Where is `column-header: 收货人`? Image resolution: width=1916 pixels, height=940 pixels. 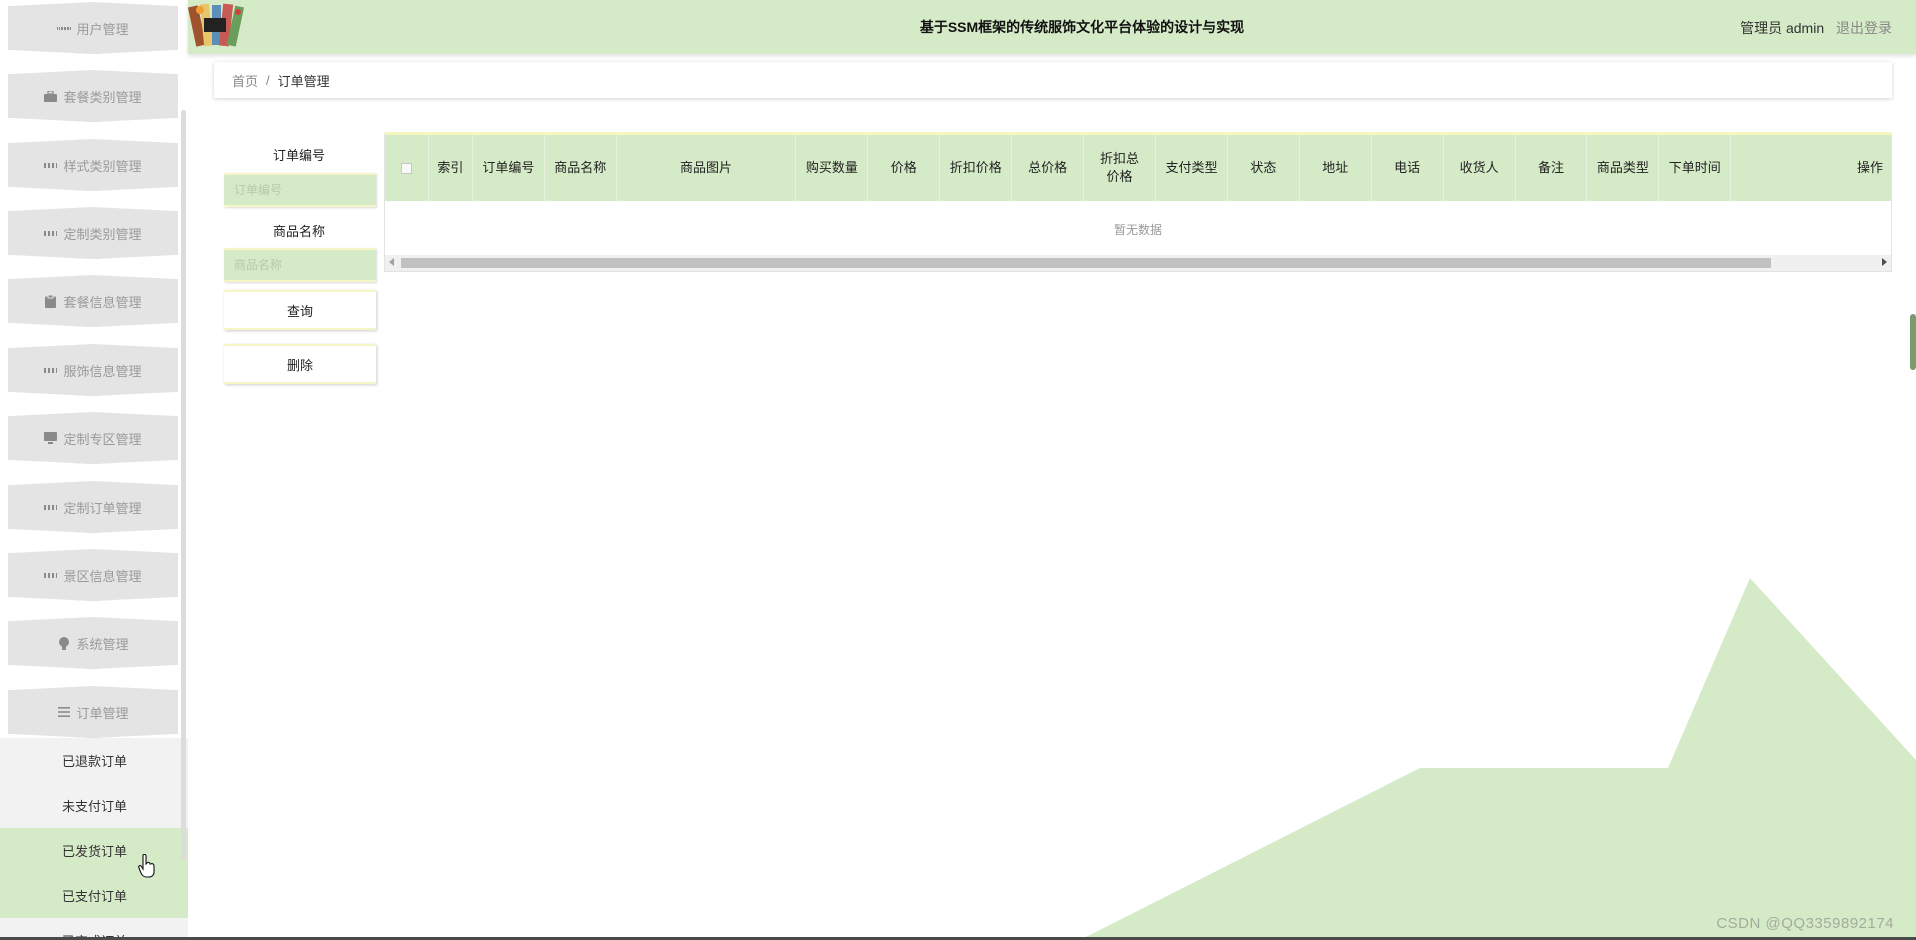
column-header: 收货人 is located at coordinates (1480, 168).